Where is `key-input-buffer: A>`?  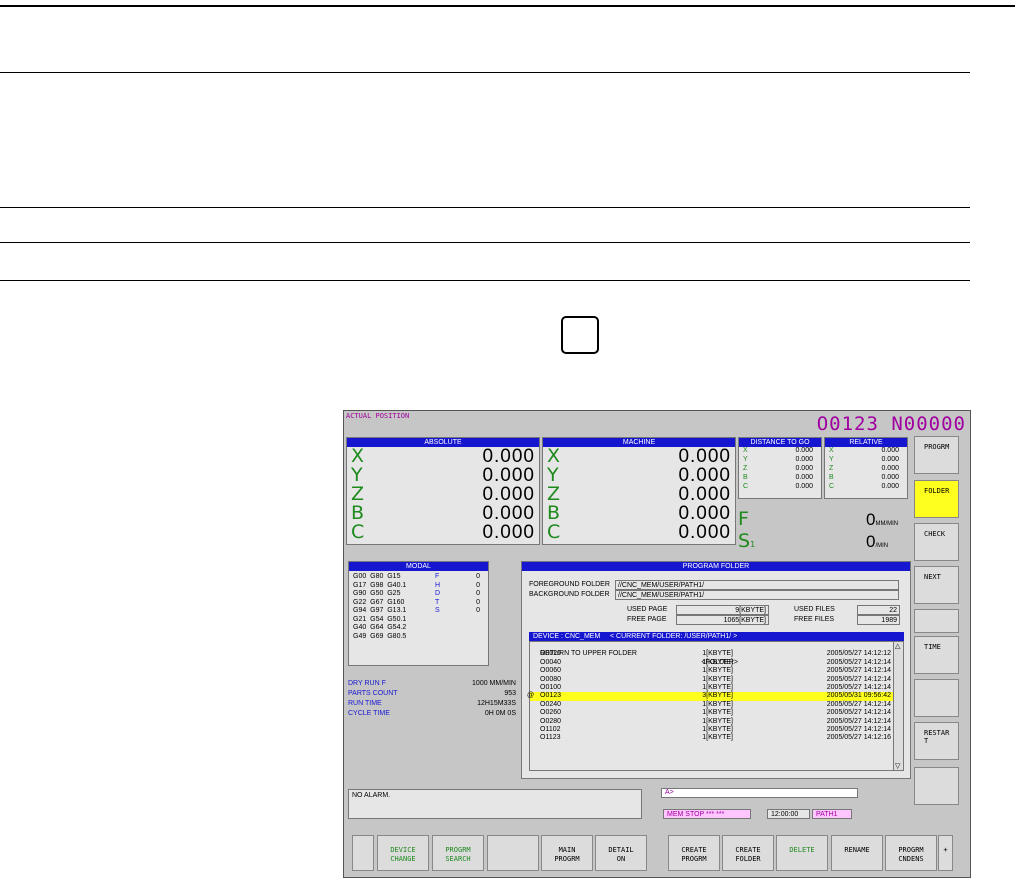 key-input-buffer: A> is located at coordinates (759, 793).